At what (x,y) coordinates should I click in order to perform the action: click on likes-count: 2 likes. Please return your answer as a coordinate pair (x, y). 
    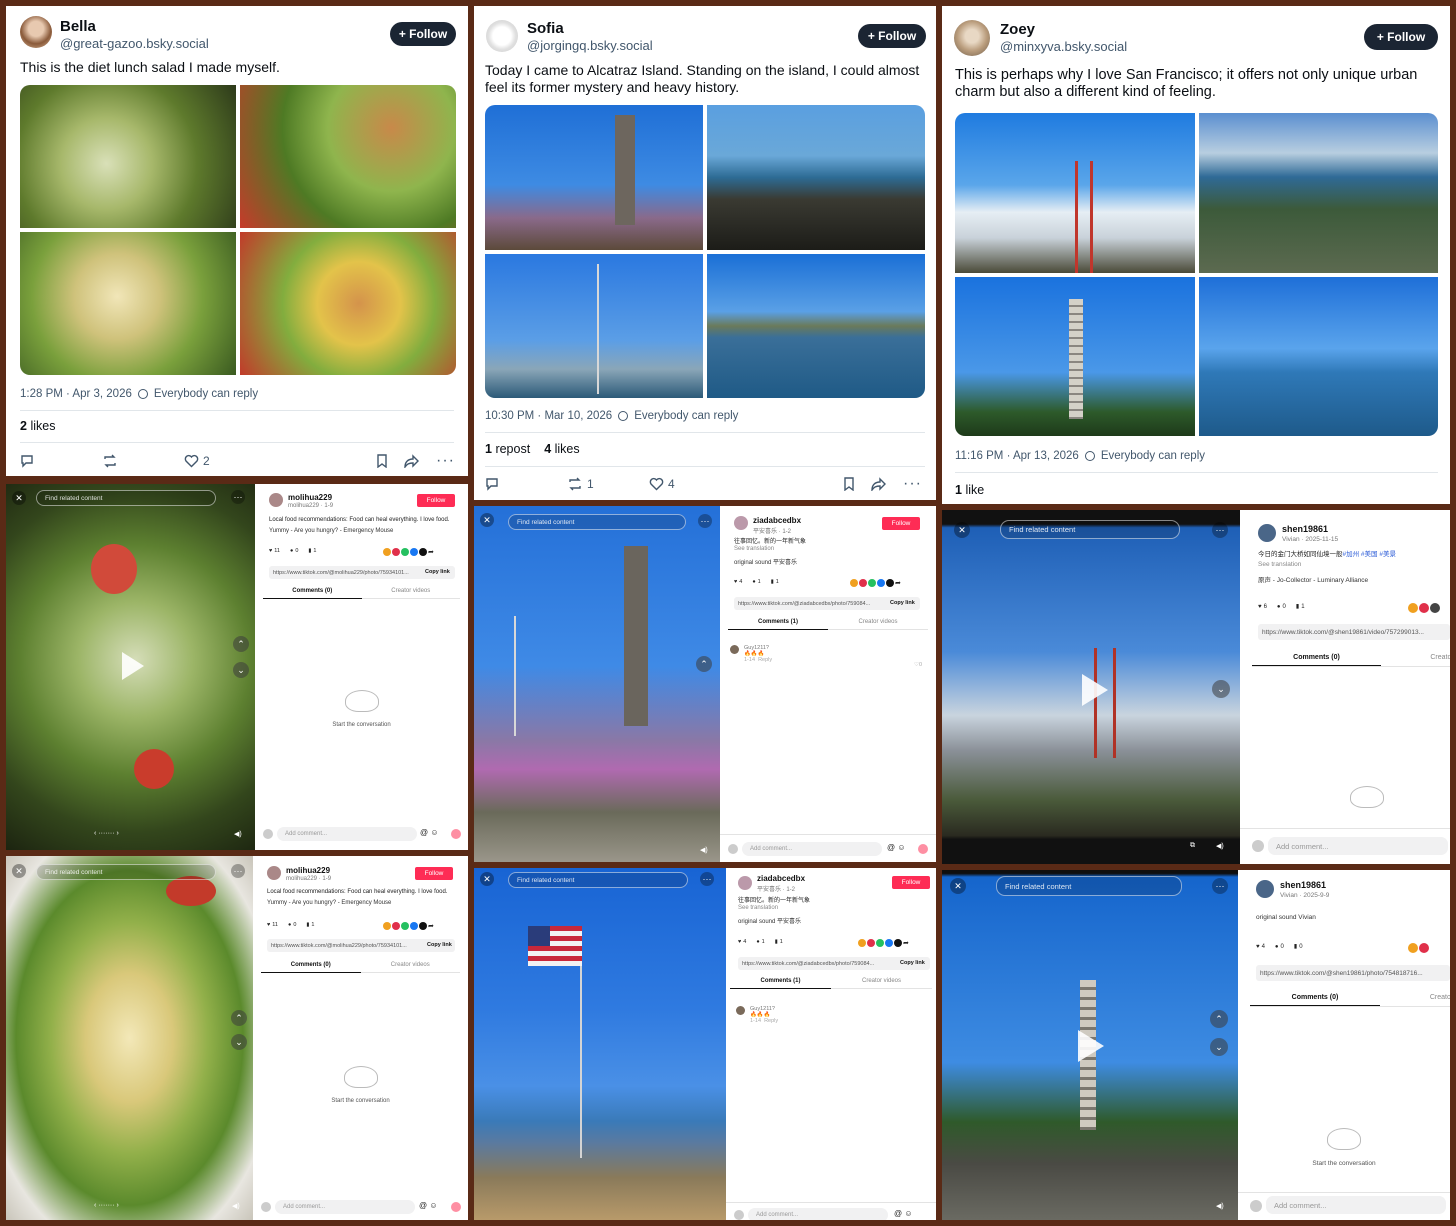
    Looking at the image, I should click on (37, 426).